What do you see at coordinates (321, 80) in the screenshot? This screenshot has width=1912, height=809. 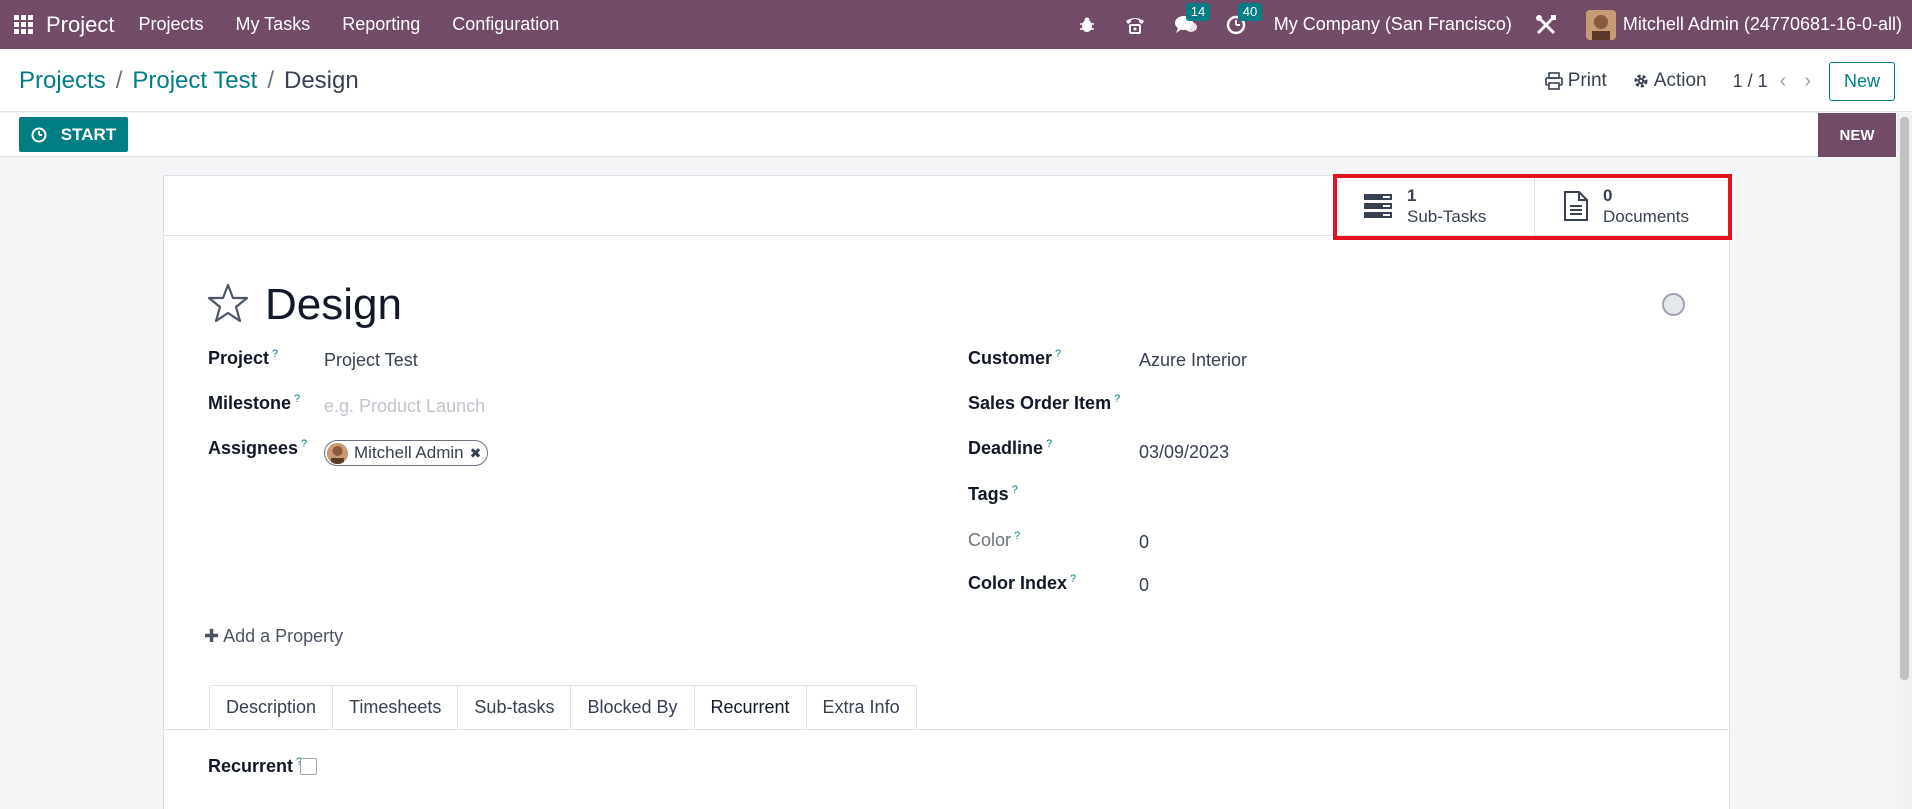 I see `breadcrumb-current: Design` at bounding box center [321, 80].